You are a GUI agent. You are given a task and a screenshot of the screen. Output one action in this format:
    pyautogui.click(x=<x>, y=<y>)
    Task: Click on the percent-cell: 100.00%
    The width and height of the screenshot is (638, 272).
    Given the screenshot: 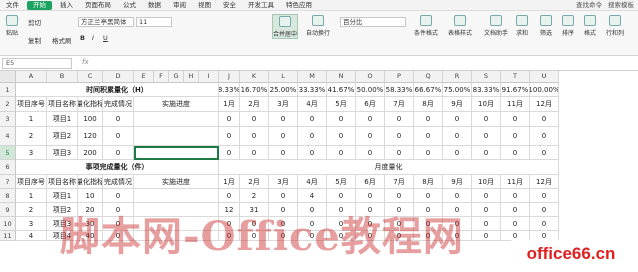 What is the action you would take?
    pyautogui.click(x=544, y=90)
    